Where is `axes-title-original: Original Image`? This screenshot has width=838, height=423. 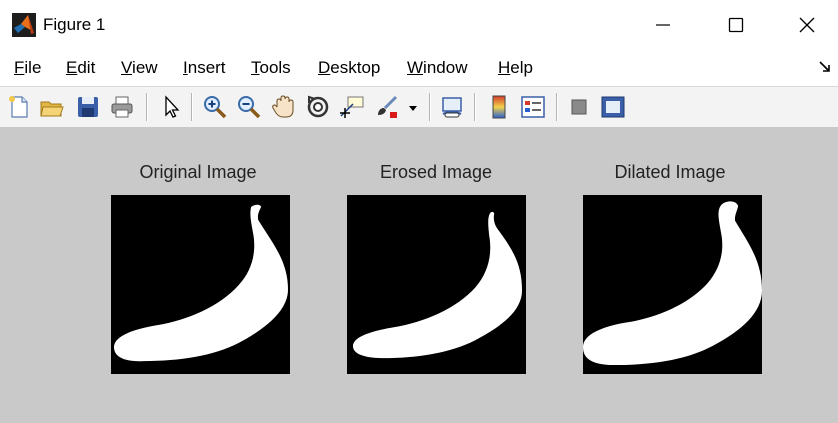
axes-title-original: Original Image is located at coordinates (198, 172).